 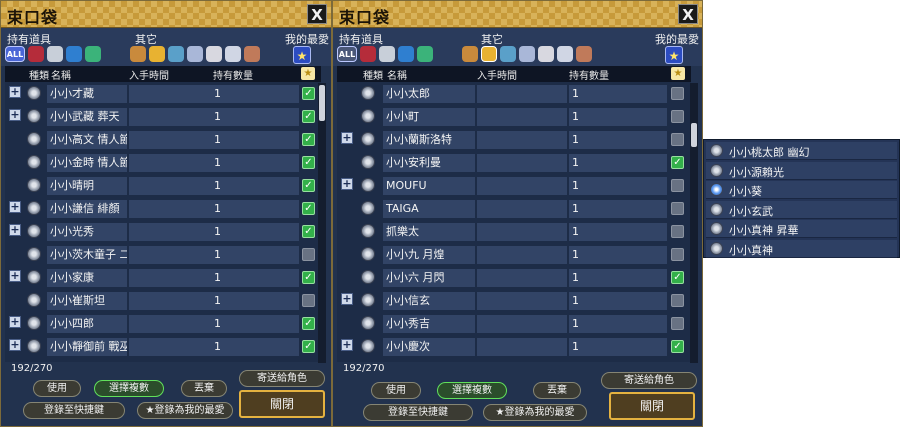 I want to click on table-row: 小小九 月煌 1, so click(x=514, y=255).